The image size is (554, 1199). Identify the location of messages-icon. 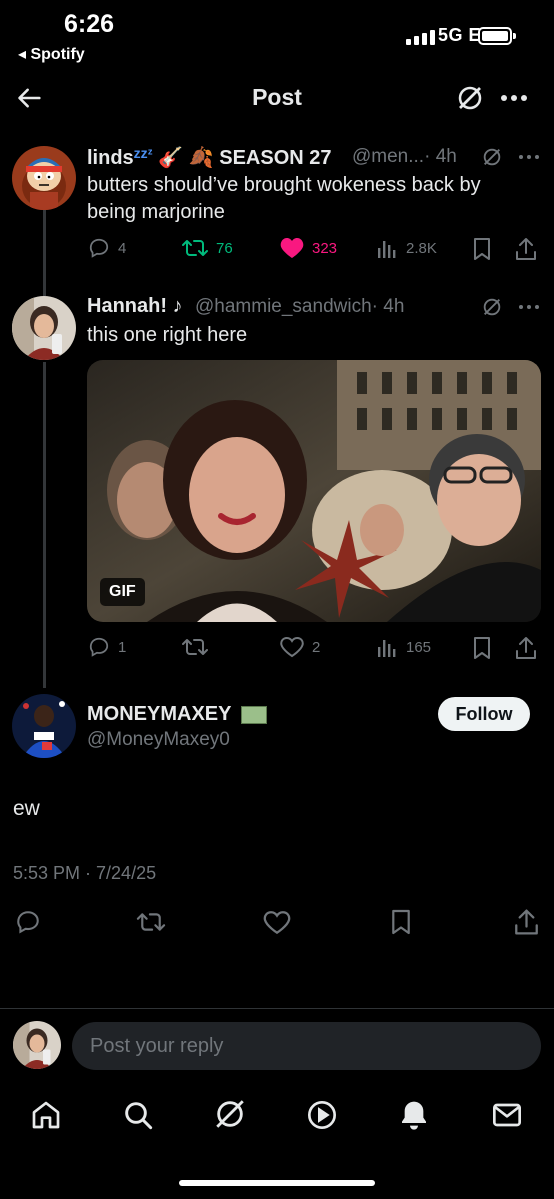
(507, 1115).